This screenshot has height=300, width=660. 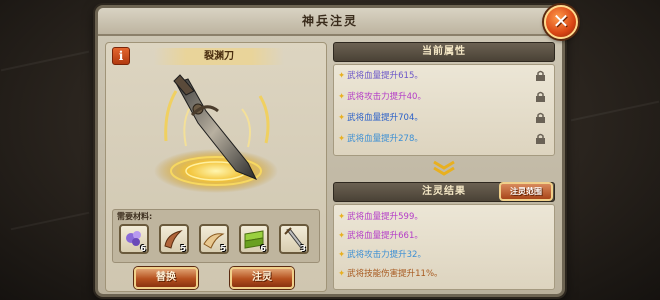 I want to click on weapon-name: 裂渊刀, so click(x=219, y=56).